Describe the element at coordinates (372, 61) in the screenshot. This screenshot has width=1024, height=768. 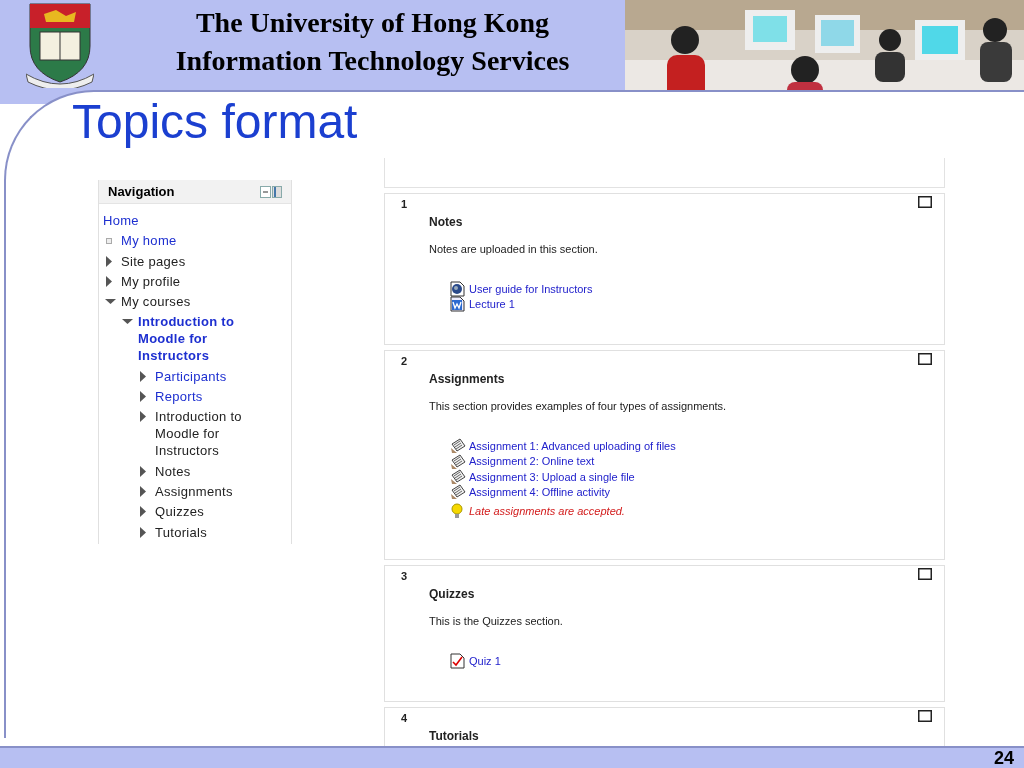
I see `header-title: Information Technology Services` at that location.